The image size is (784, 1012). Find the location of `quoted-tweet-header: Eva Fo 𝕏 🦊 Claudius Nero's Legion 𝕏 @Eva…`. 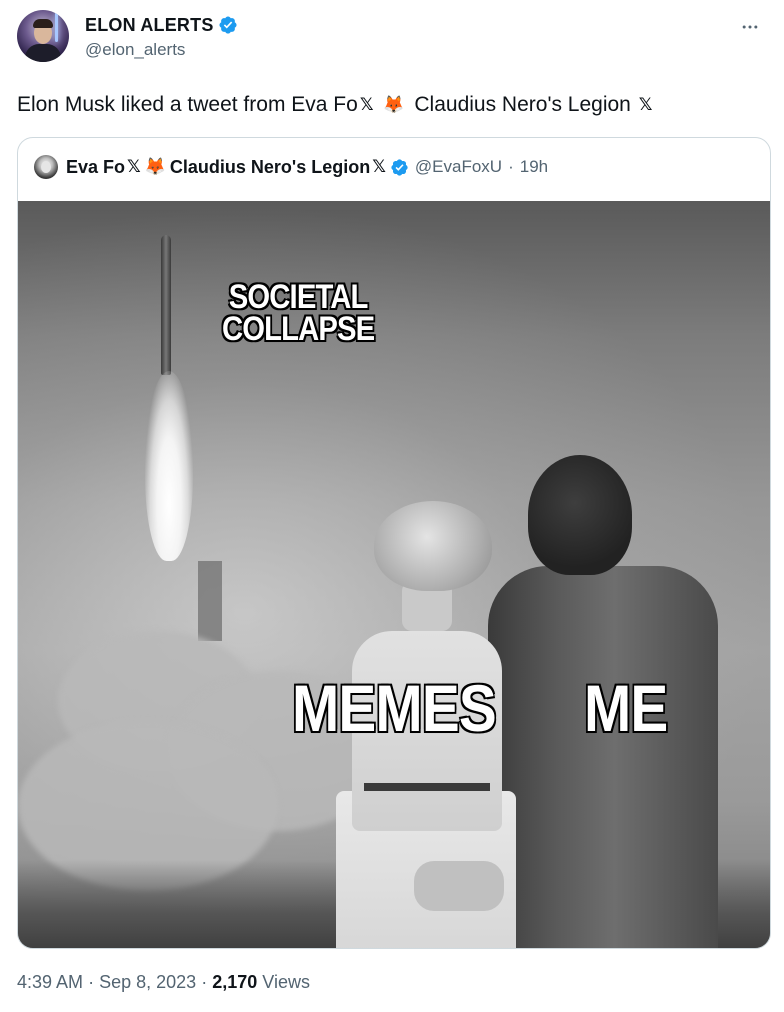

quoted-tweet-header: Eva Fo 𝕏 🦊 Claudius Nero's Legion 𝕏 @Eva… is located at coordinates (291, 167).